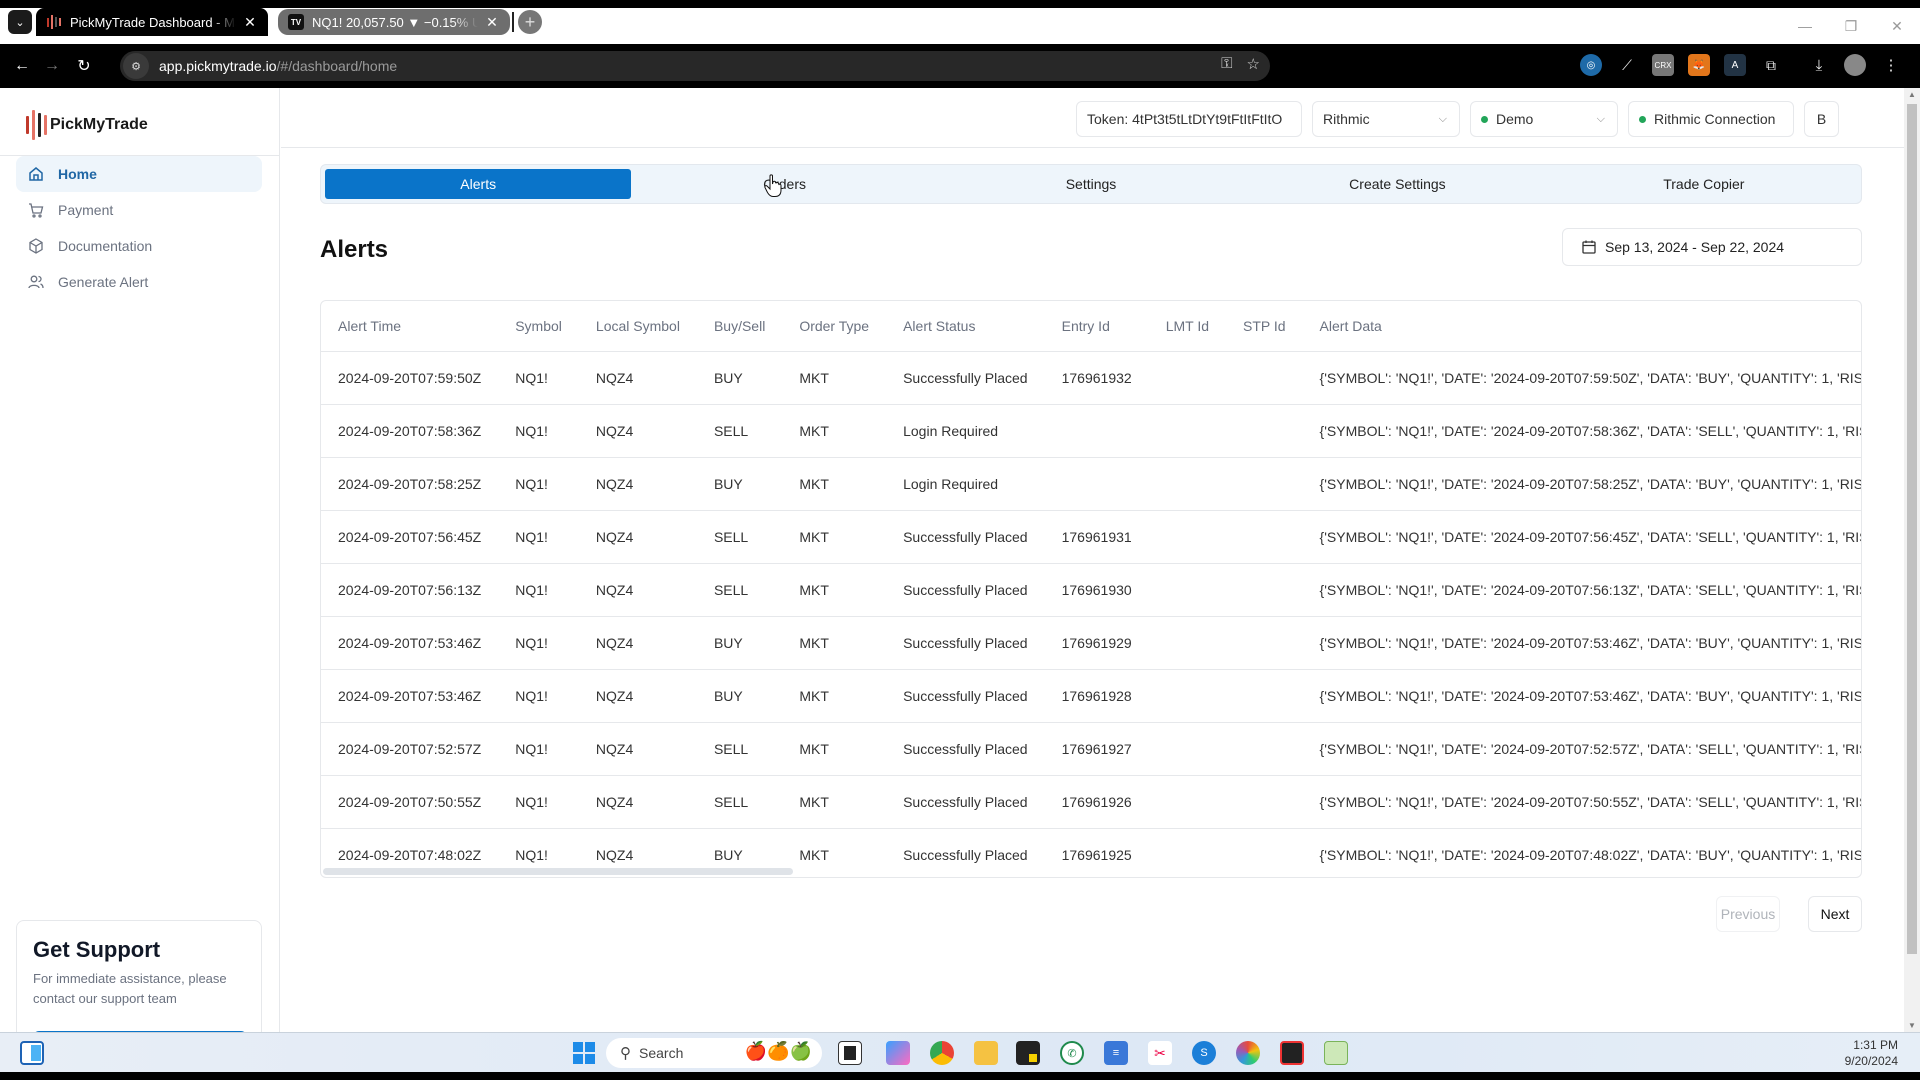 This screenshot has height=1080, width=1920. What do you see at coordinates (1855, 65) in the screenshot?
I see `profile-avatar` at bounding box center [1855, 65].